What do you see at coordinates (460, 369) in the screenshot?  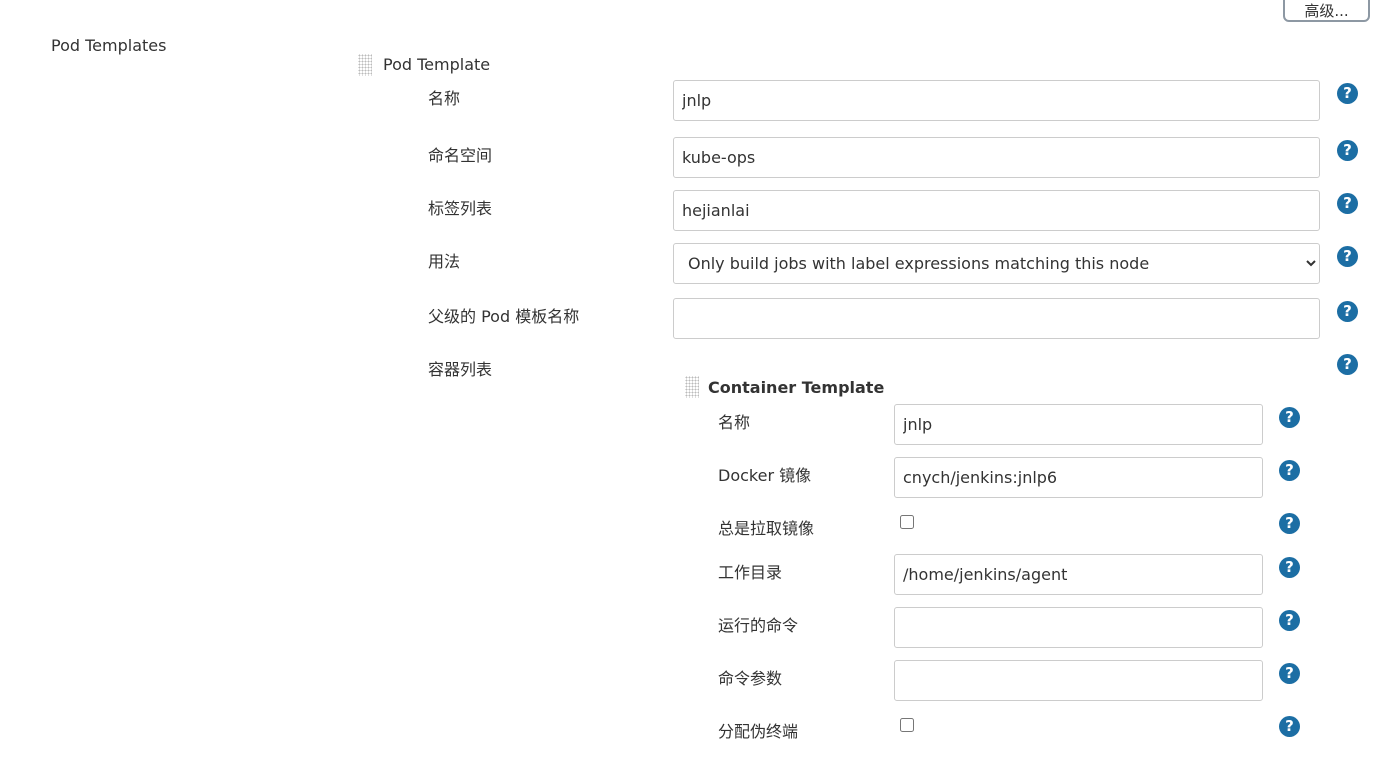 I see `field-label: 容器列表` at bounding box center [460, 369].